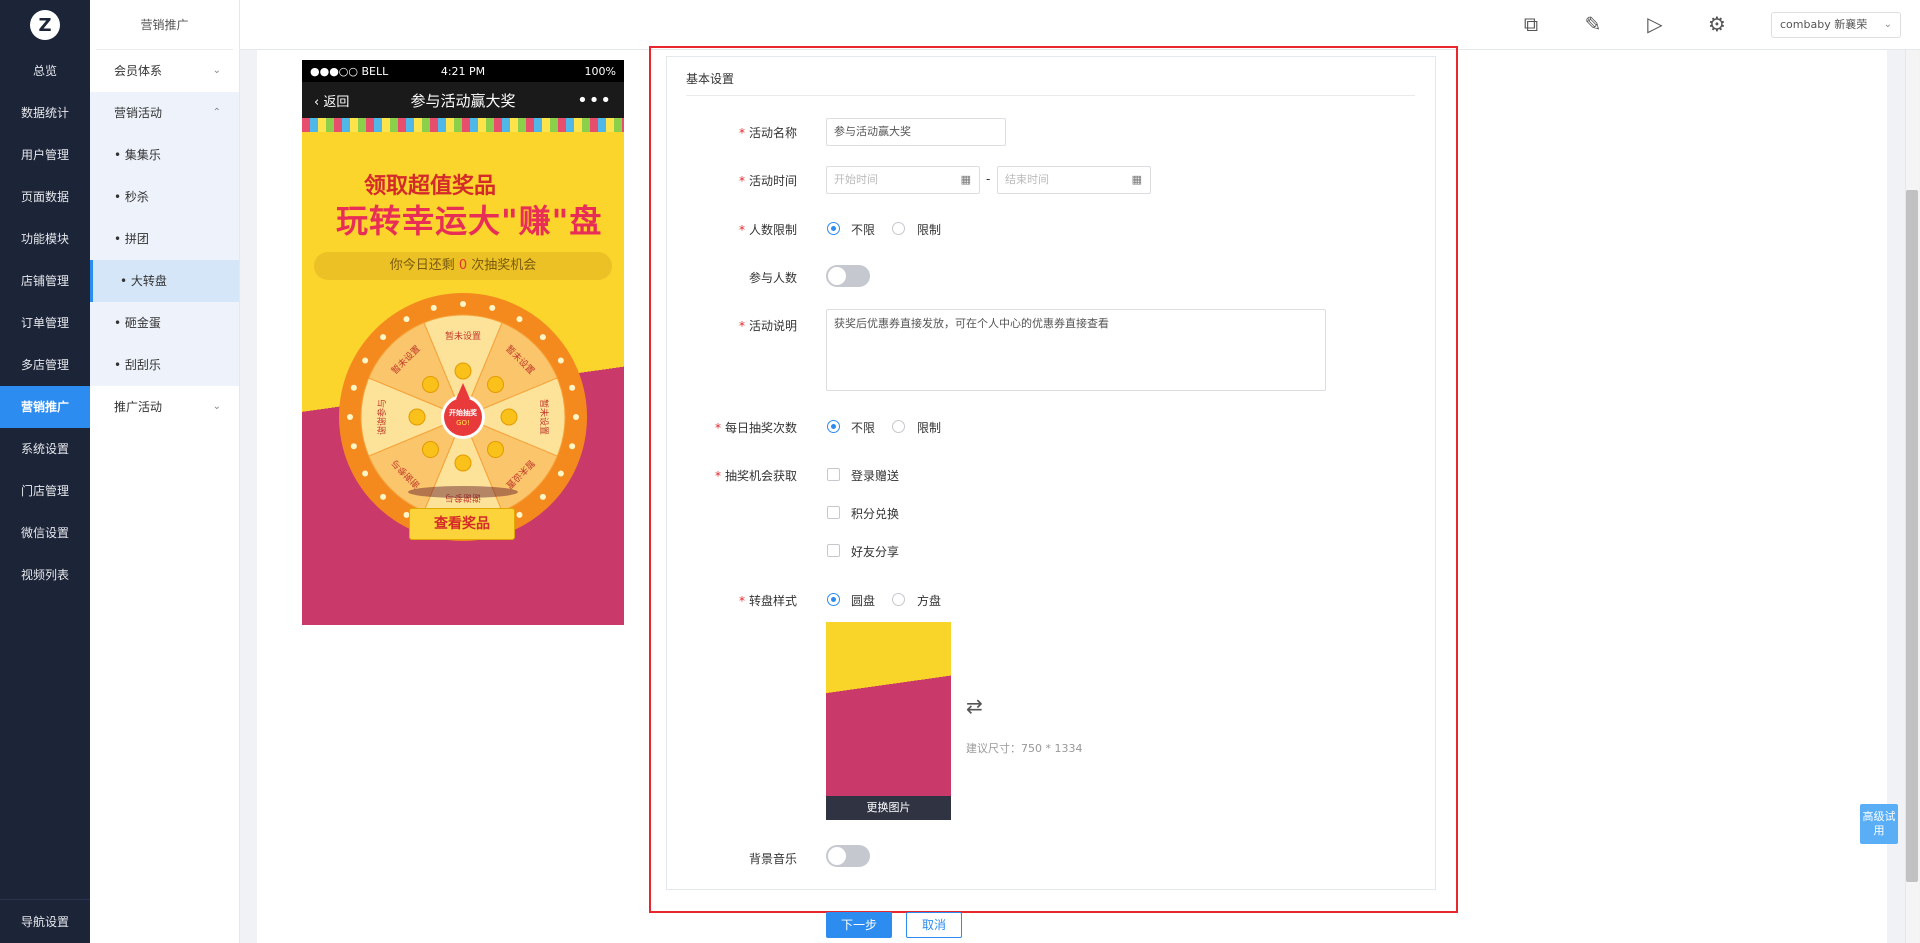 Image resolution: width=1920 pixels, height=943 pixels. Describe the element at coordinates (138, 113) in the screenshot. I see `sub-item-label: 营销活动` at that location.